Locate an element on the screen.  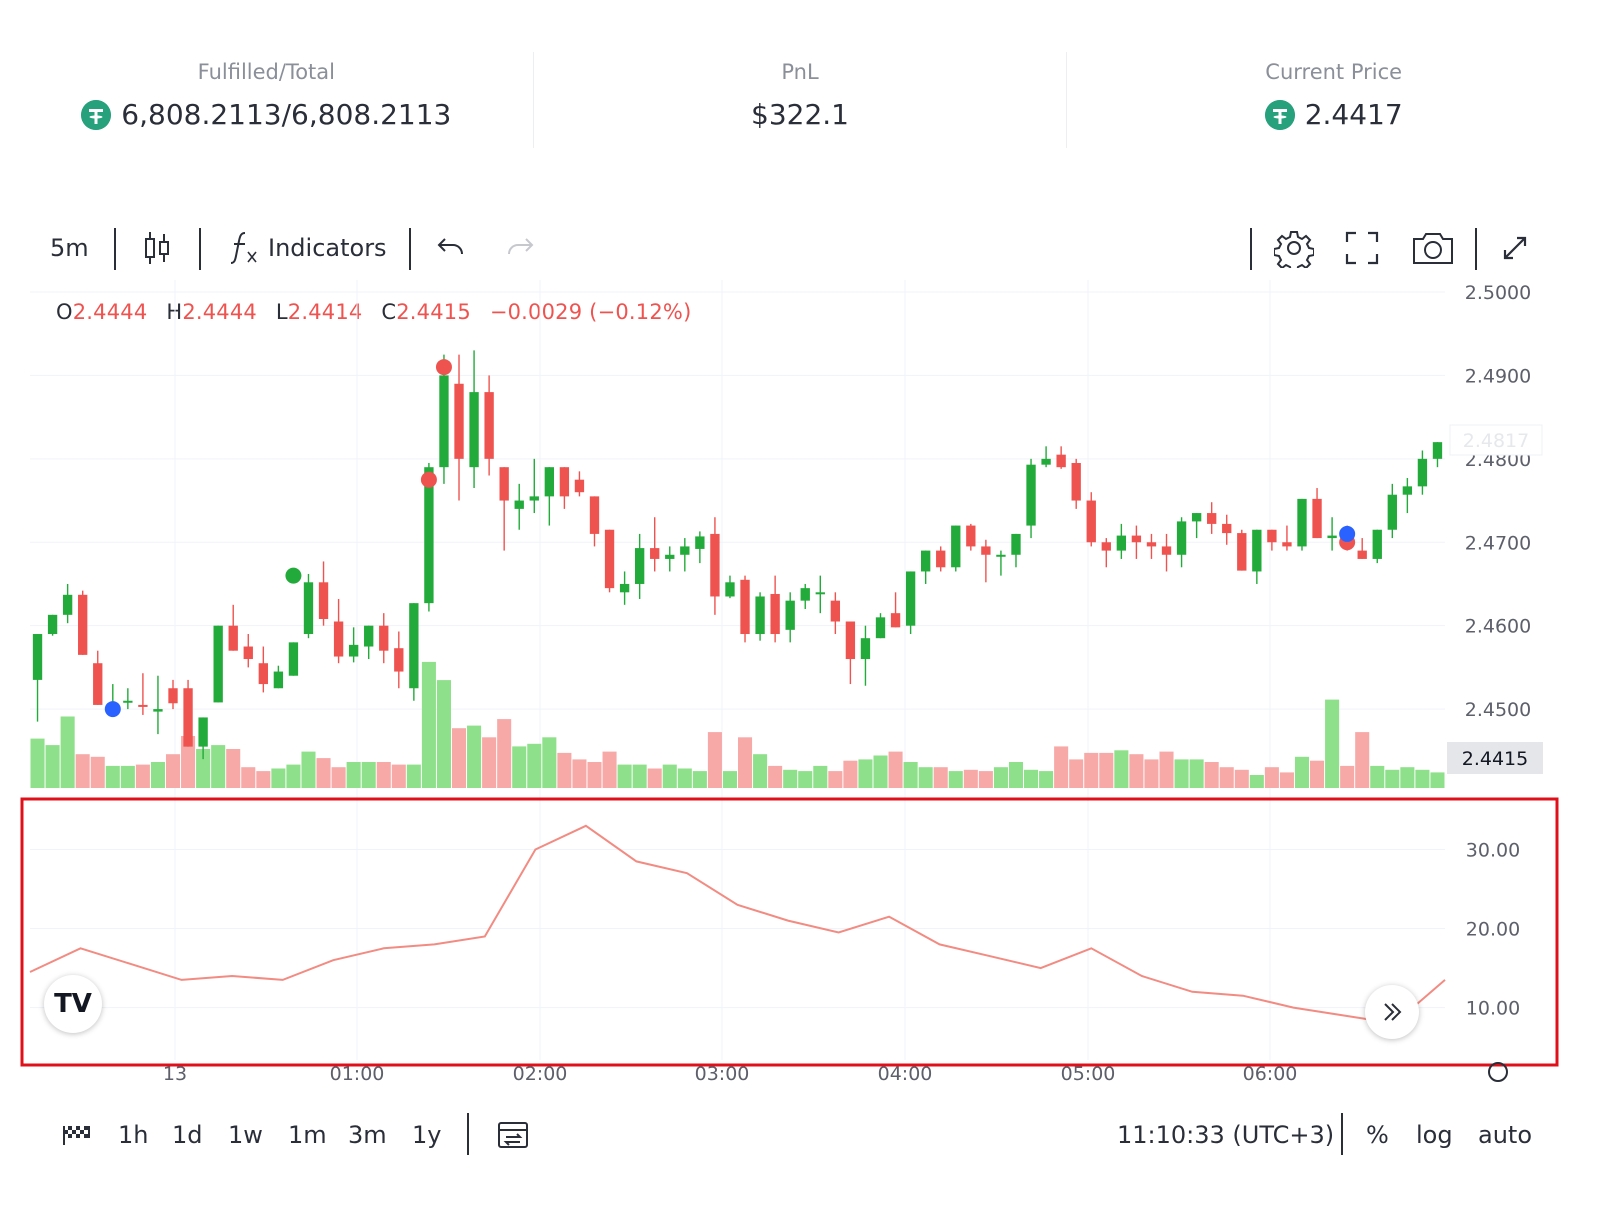
scroll-to-realtime-button is located at coordinates (1392, 1012).